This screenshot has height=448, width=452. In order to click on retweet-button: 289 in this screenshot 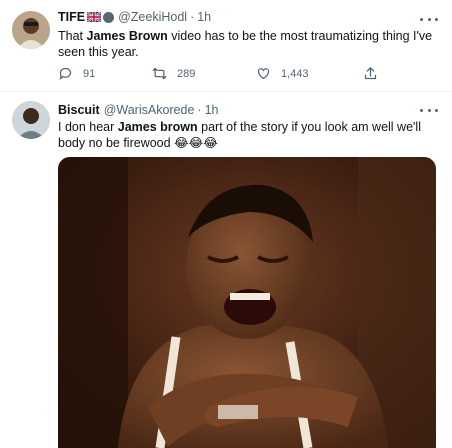, I will do `click(173, 73)`.